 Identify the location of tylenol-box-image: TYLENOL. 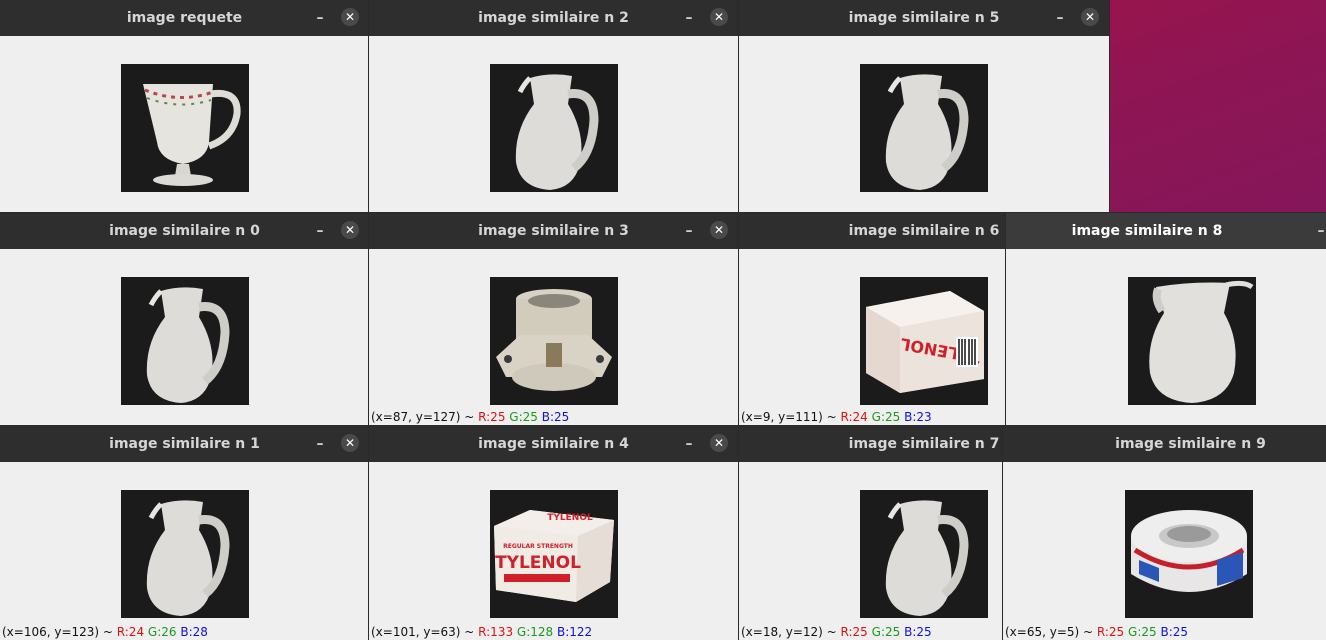
(924, 341).